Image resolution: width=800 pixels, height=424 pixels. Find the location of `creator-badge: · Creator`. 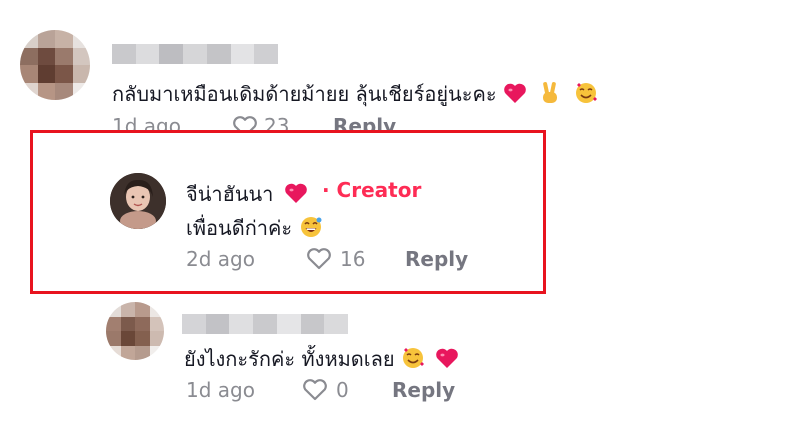

creator-badge: · Creator is located at coordinates (372, 190).